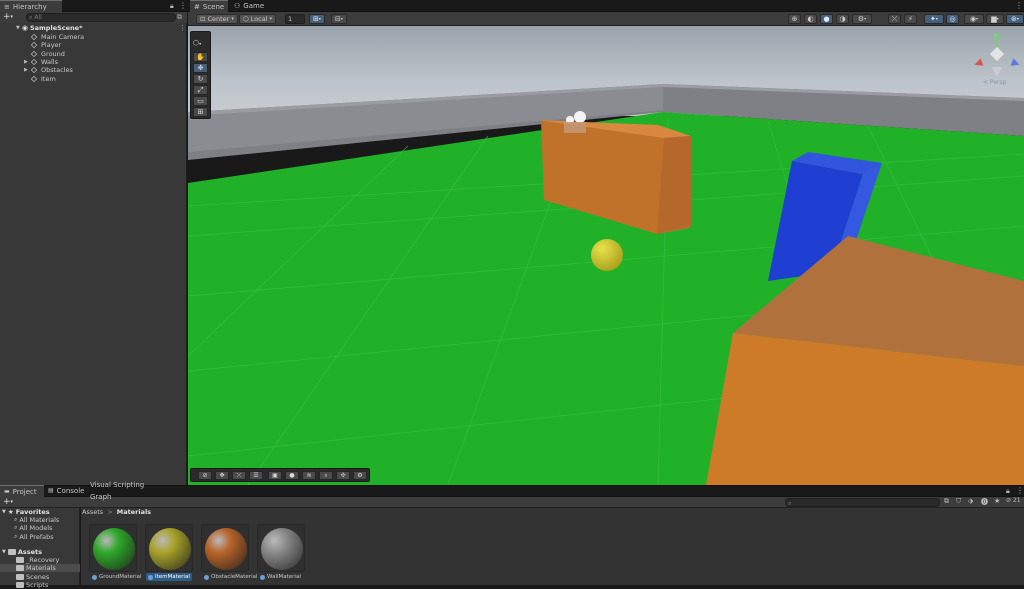 This screenshot has height=589, width=1024. I want to click on project-lock-icon: 🔒︎, so click(1008, 491).